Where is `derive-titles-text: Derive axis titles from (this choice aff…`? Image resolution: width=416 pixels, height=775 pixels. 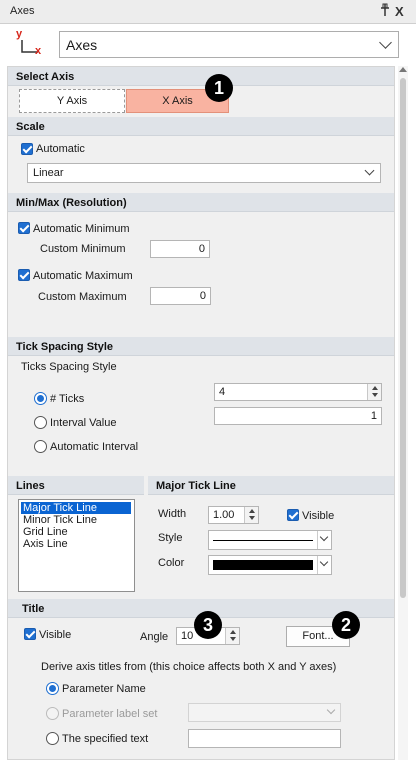 derive-titles-text: Derive axis titles from (this choice aff… is located at coordinates (189, 667).